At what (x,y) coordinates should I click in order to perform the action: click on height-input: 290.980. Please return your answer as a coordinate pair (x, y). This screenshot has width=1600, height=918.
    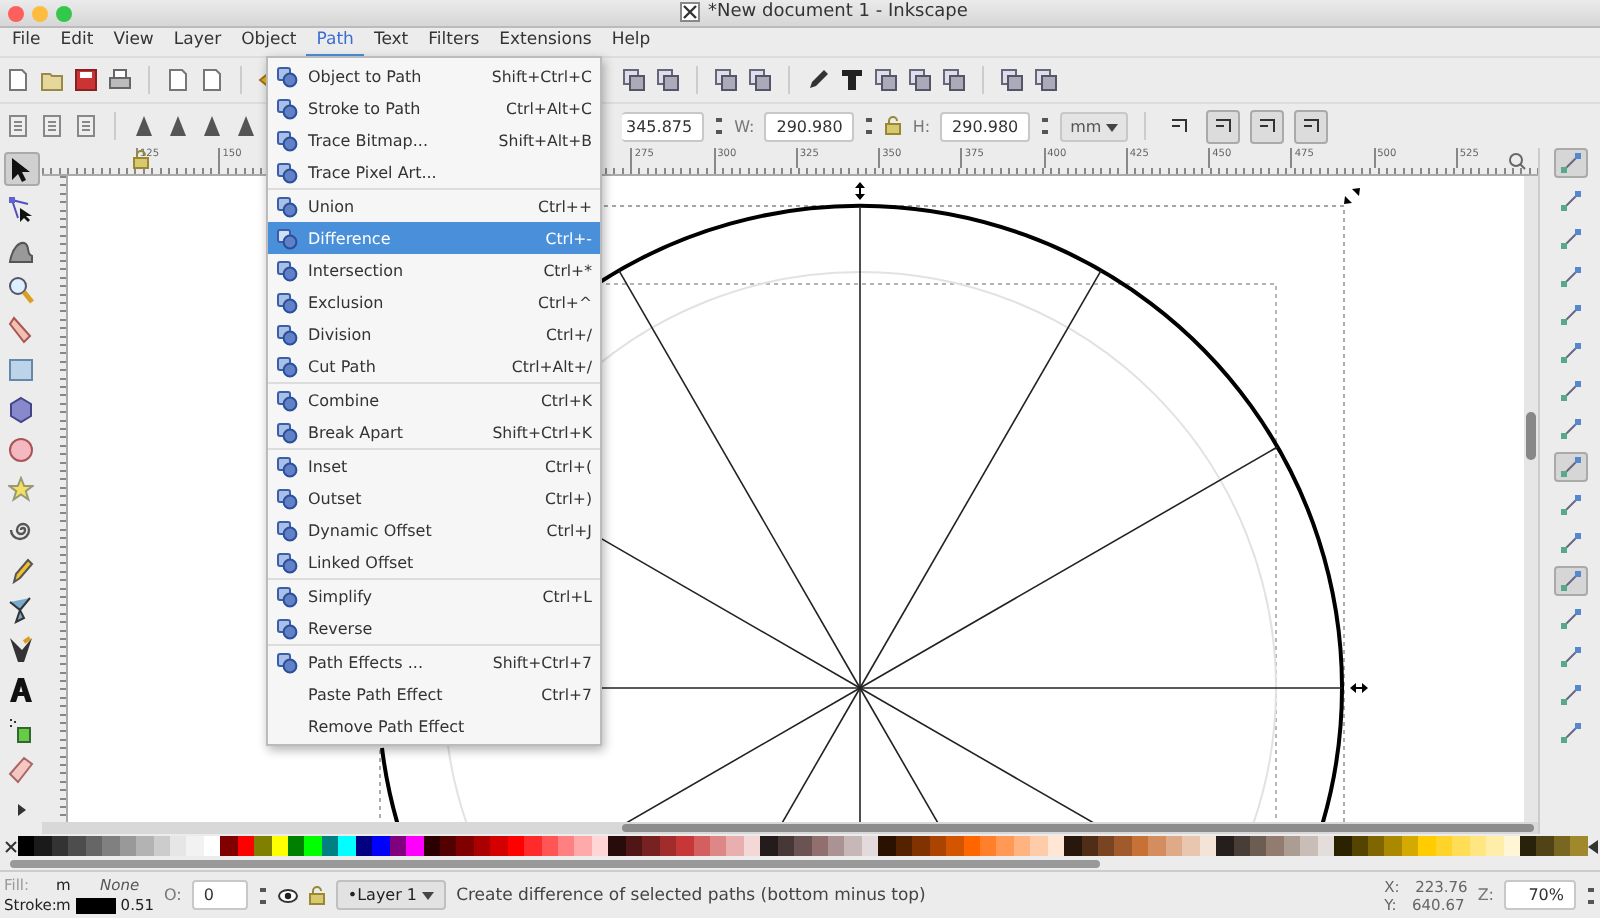
    Looking at the image, I should click on (985, 126).